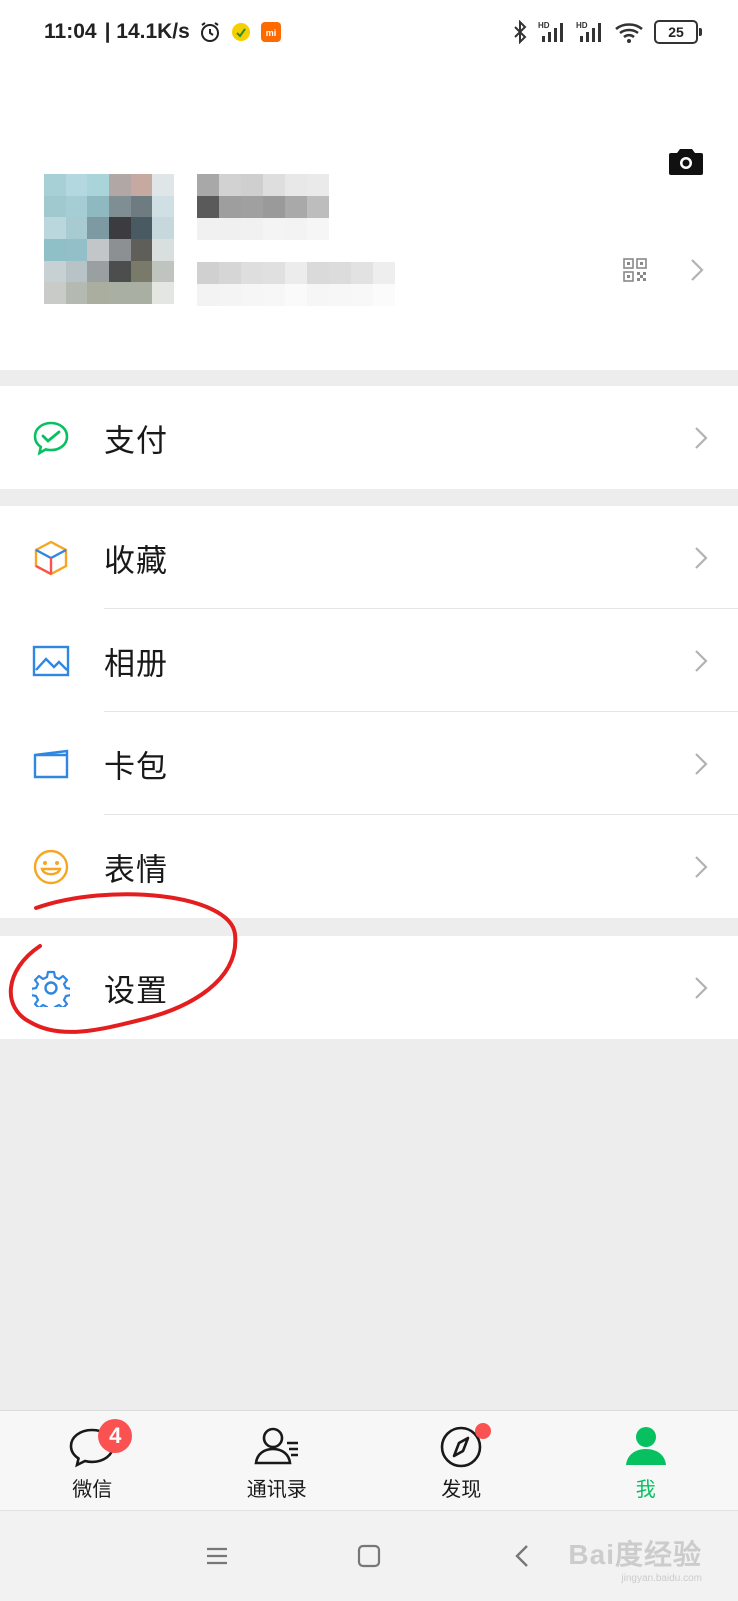 Image resolution: width=738 pixels, height=1601 pixels. Describe the element at coordinates (483, 1431) in the screenshot. I see `new-dot-badge` at that location.